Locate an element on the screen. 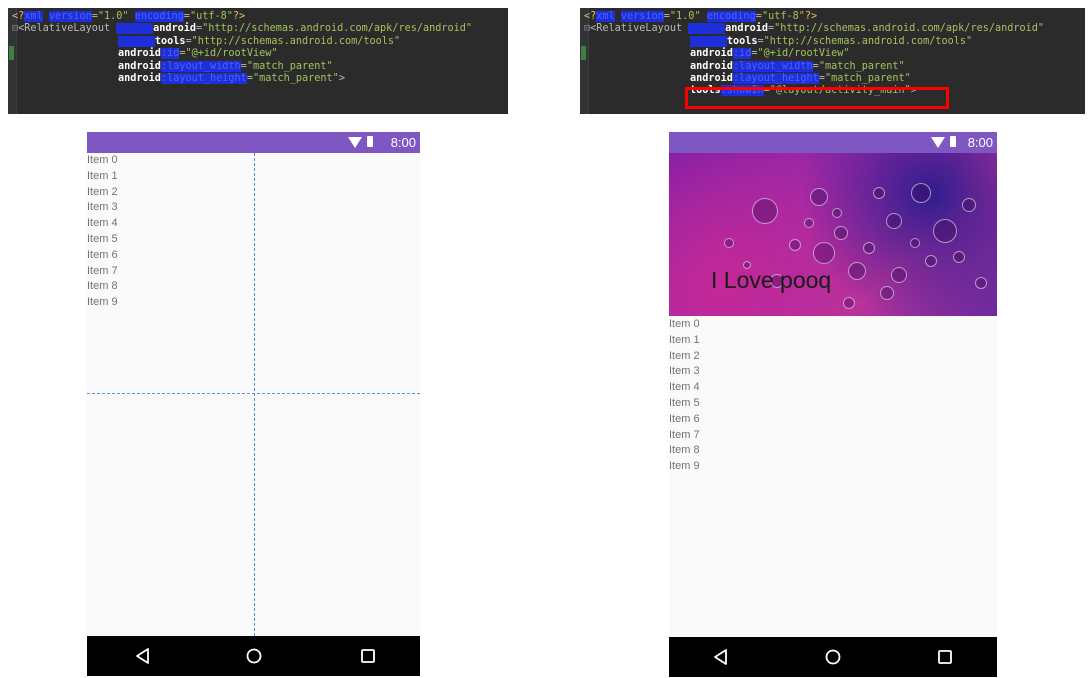  code-line: android:layout_height="match_parent" is located at coordinates (800, 79).